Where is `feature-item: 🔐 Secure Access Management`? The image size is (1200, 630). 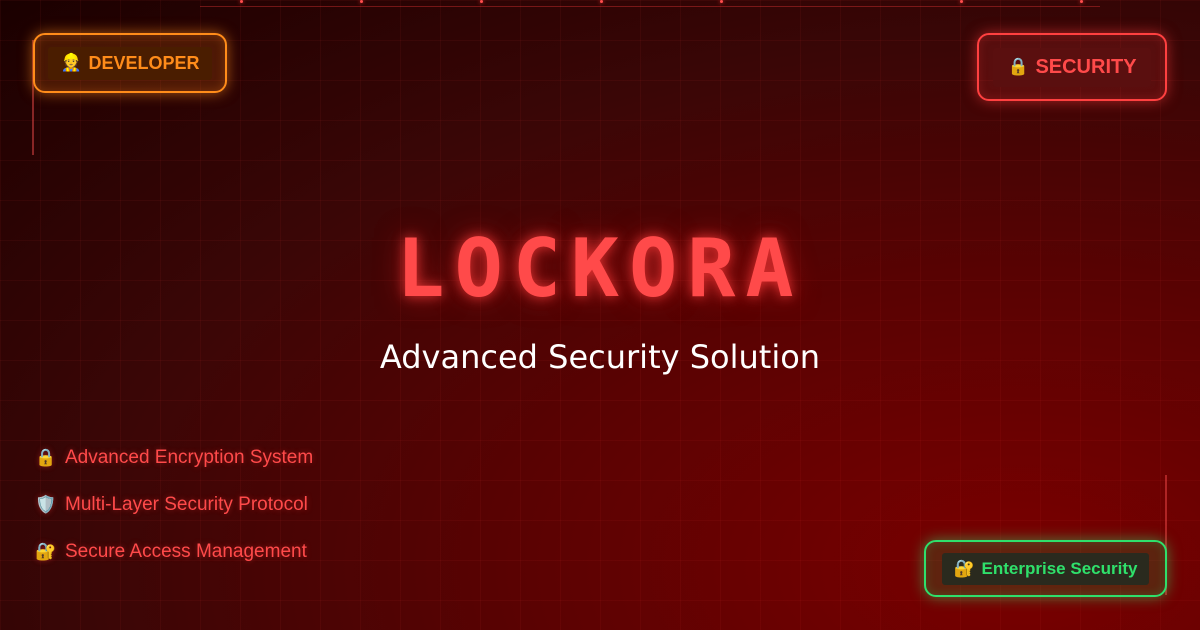 feature-item: 🔐 Secure Access Management is located at coordinates (174, 552).